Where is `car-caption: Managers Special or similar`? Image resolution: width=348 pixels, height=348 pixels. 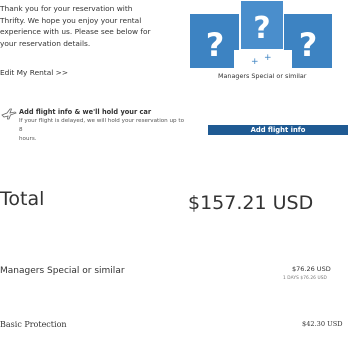 car-caption: Managers Special or similar is located at coordinates (262, 76).